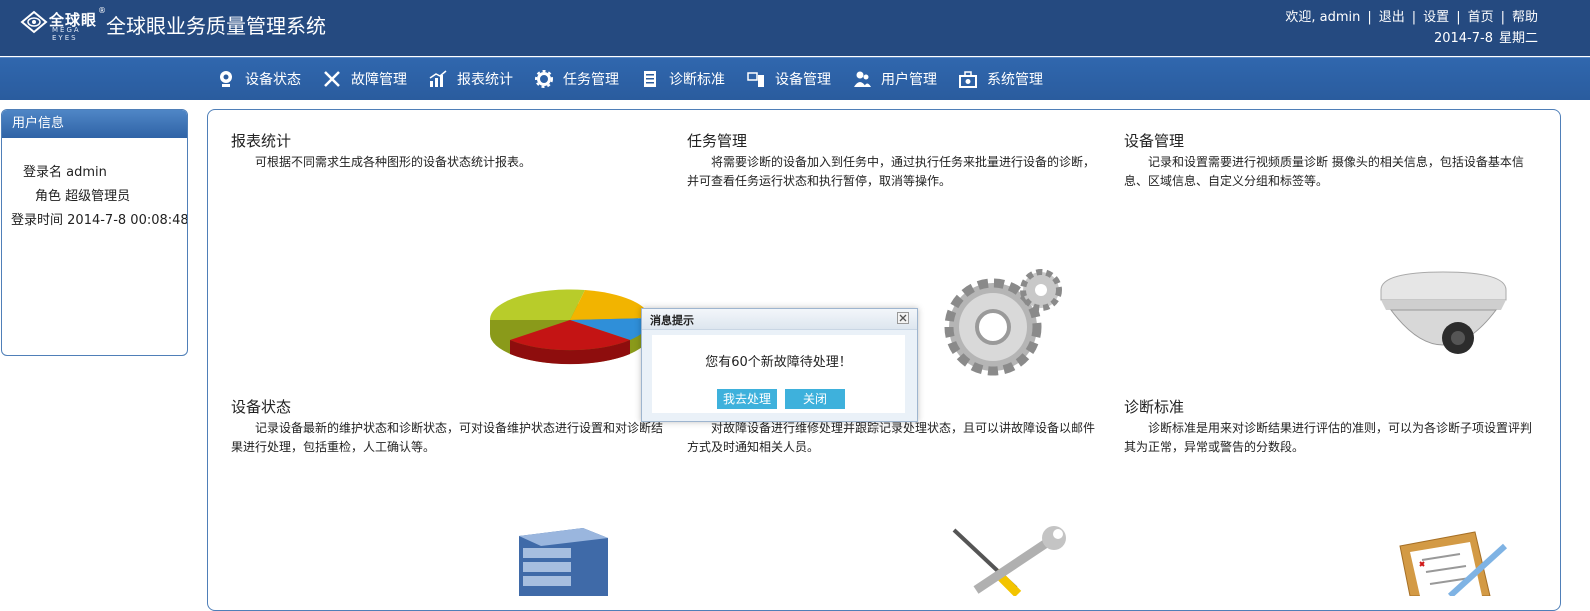  I want to click on login-time-value: 2014-7-8 00:08:48, so click(127, 220).